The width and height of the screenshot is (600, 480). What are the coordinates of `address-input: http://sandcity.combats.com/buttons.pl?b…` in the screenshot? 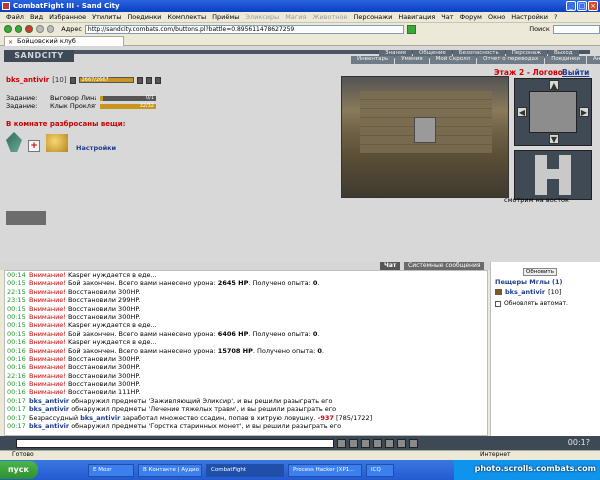 It's located at (244, 29).